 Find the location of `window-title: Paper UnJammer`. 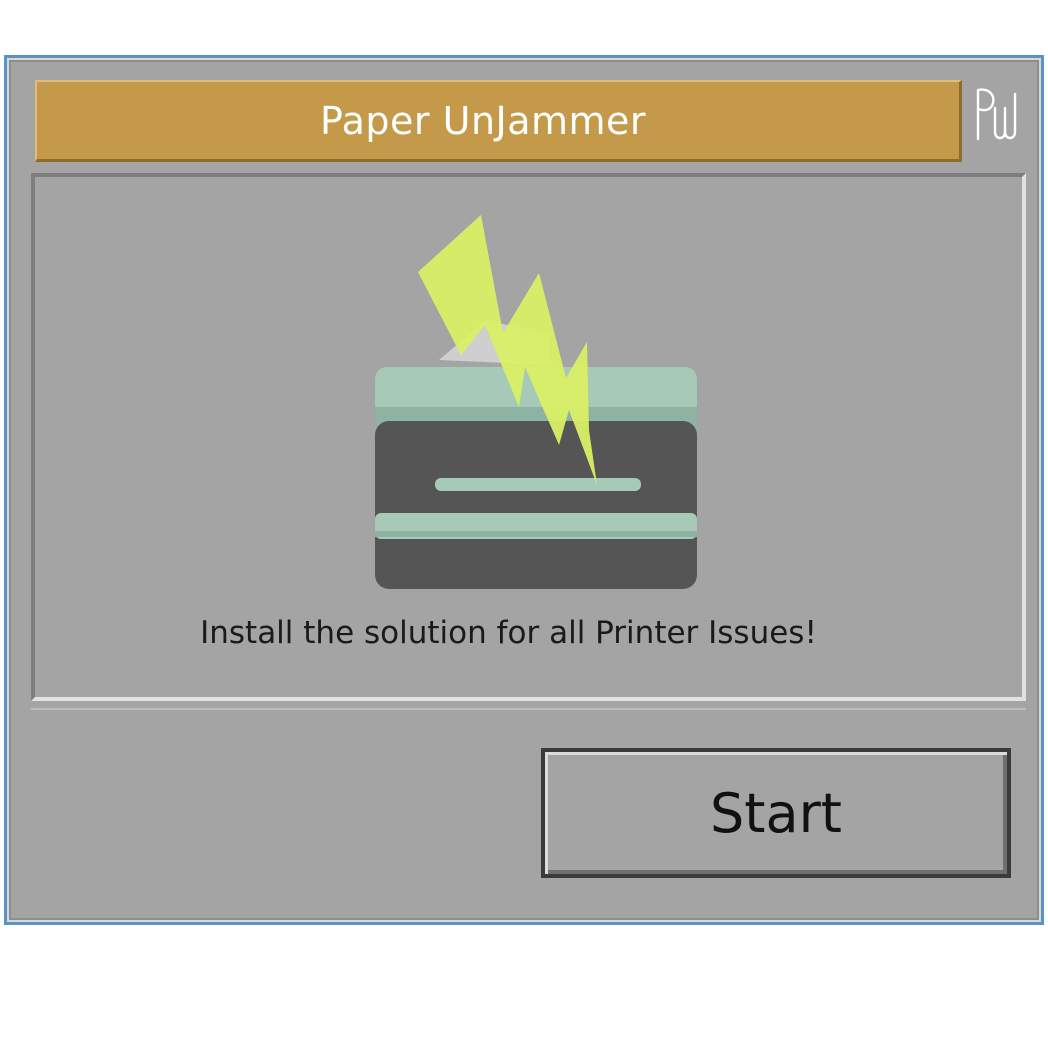

window-title: Paper UnJammer is located at coordinates (483, 120).